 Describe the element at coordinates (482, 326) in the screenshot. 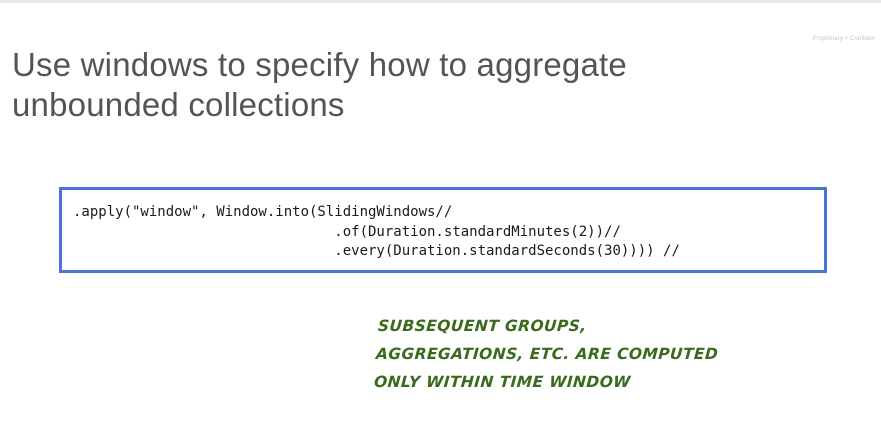

I see `annotation-line-1: SUBSEQUENT GROUPS,` at that location.